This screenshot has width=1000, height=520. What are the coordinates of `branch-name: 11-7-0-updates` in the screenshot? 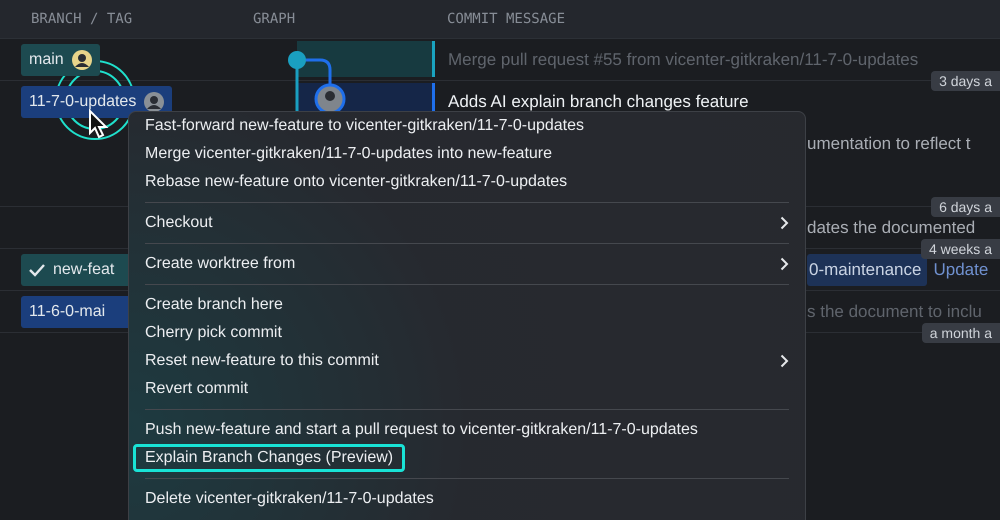 It's located at (82, 101).